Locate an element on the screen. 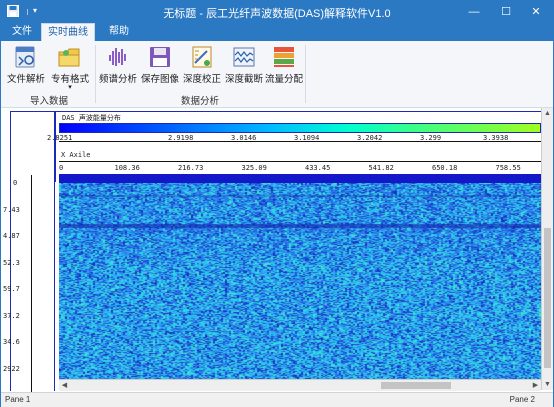 This screenshot has height=407, width=554. y-axis-tick-label: 7.43 is located at coordinates (11, 209).